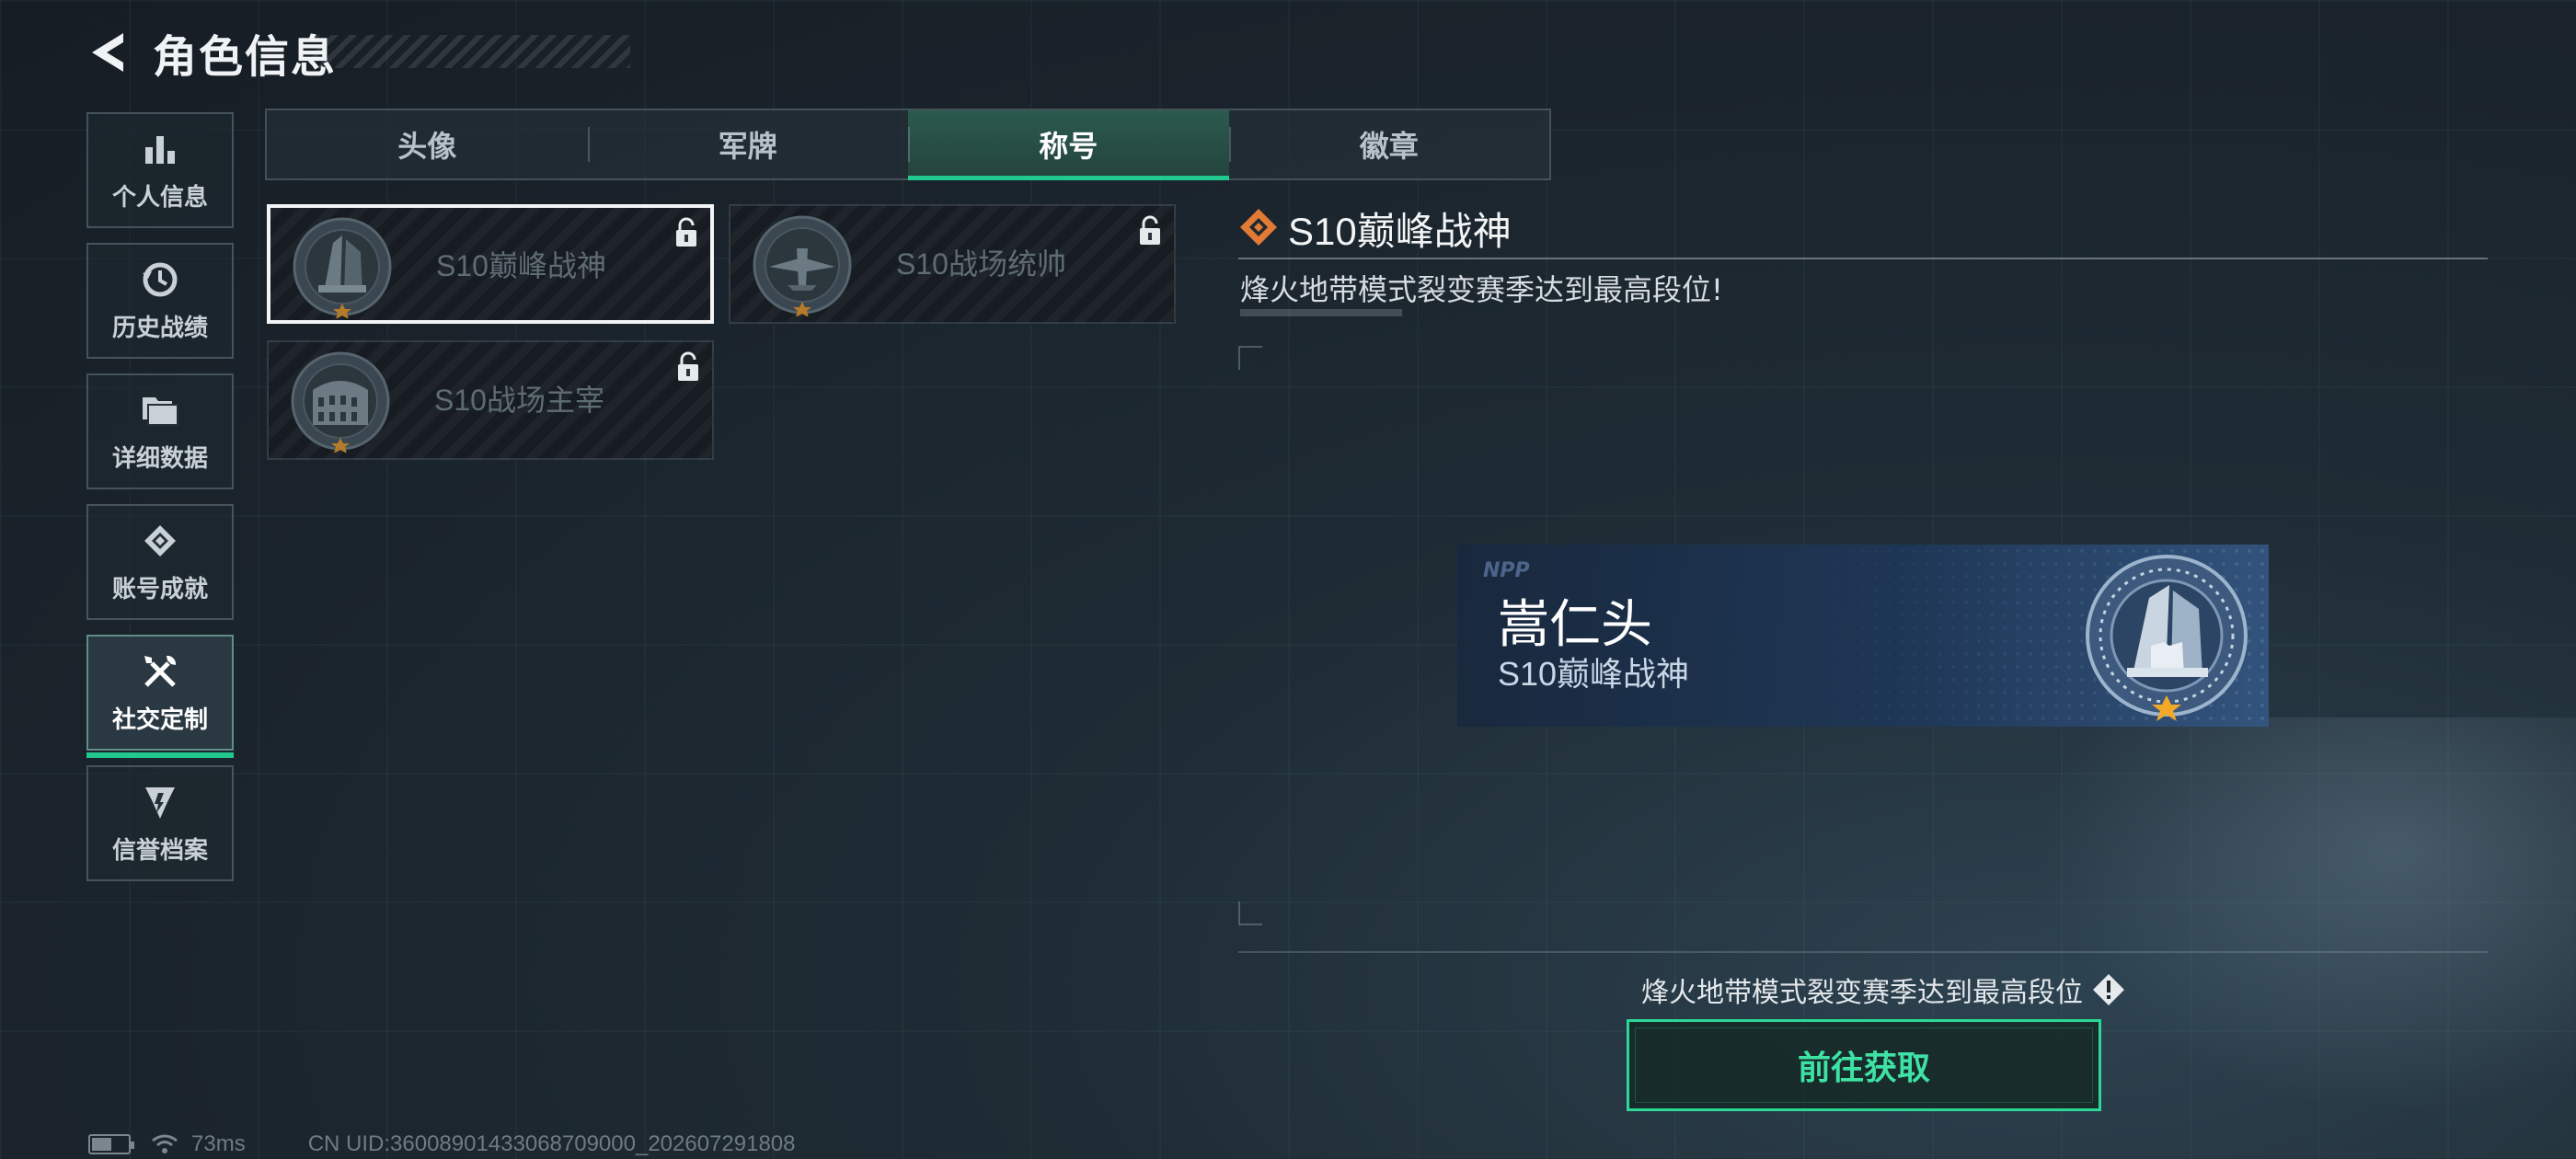 This screenshot has height=1159, width=2576. What do you see at coordinates (427, 144) in the screenshot?
I see `tab-avatar: 头像` at bounding box center [427, 144].